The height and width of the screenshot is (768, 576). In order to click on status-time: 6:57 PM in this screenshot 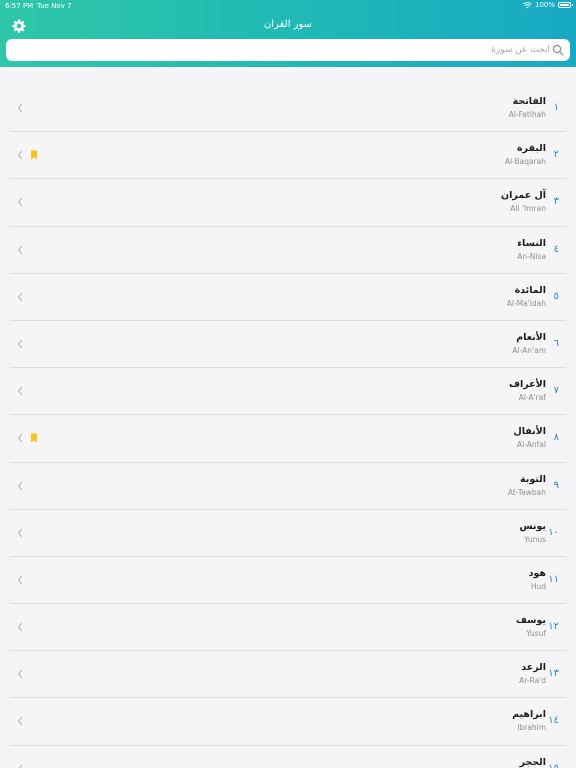, I will do `click(19, 6)`.